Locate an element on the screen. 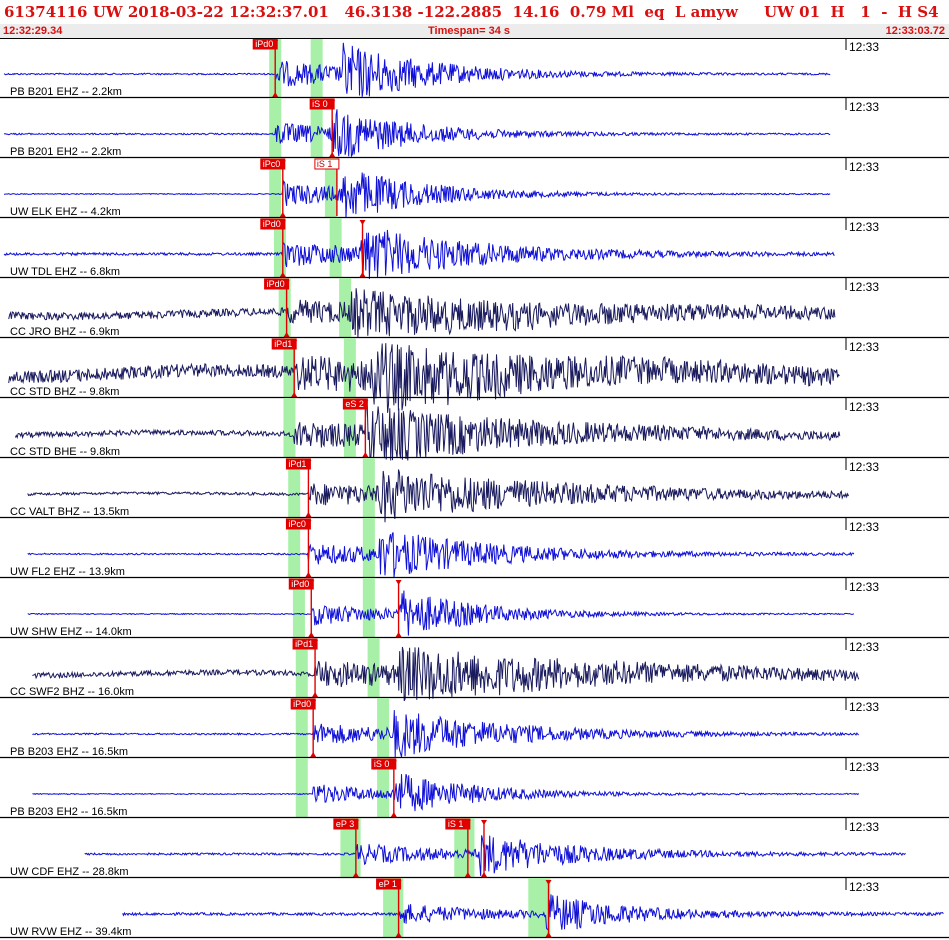  trace-row: iPd1 12:33 CC VALT BHZ -- 13.5km is located at coordinates (474, 490).